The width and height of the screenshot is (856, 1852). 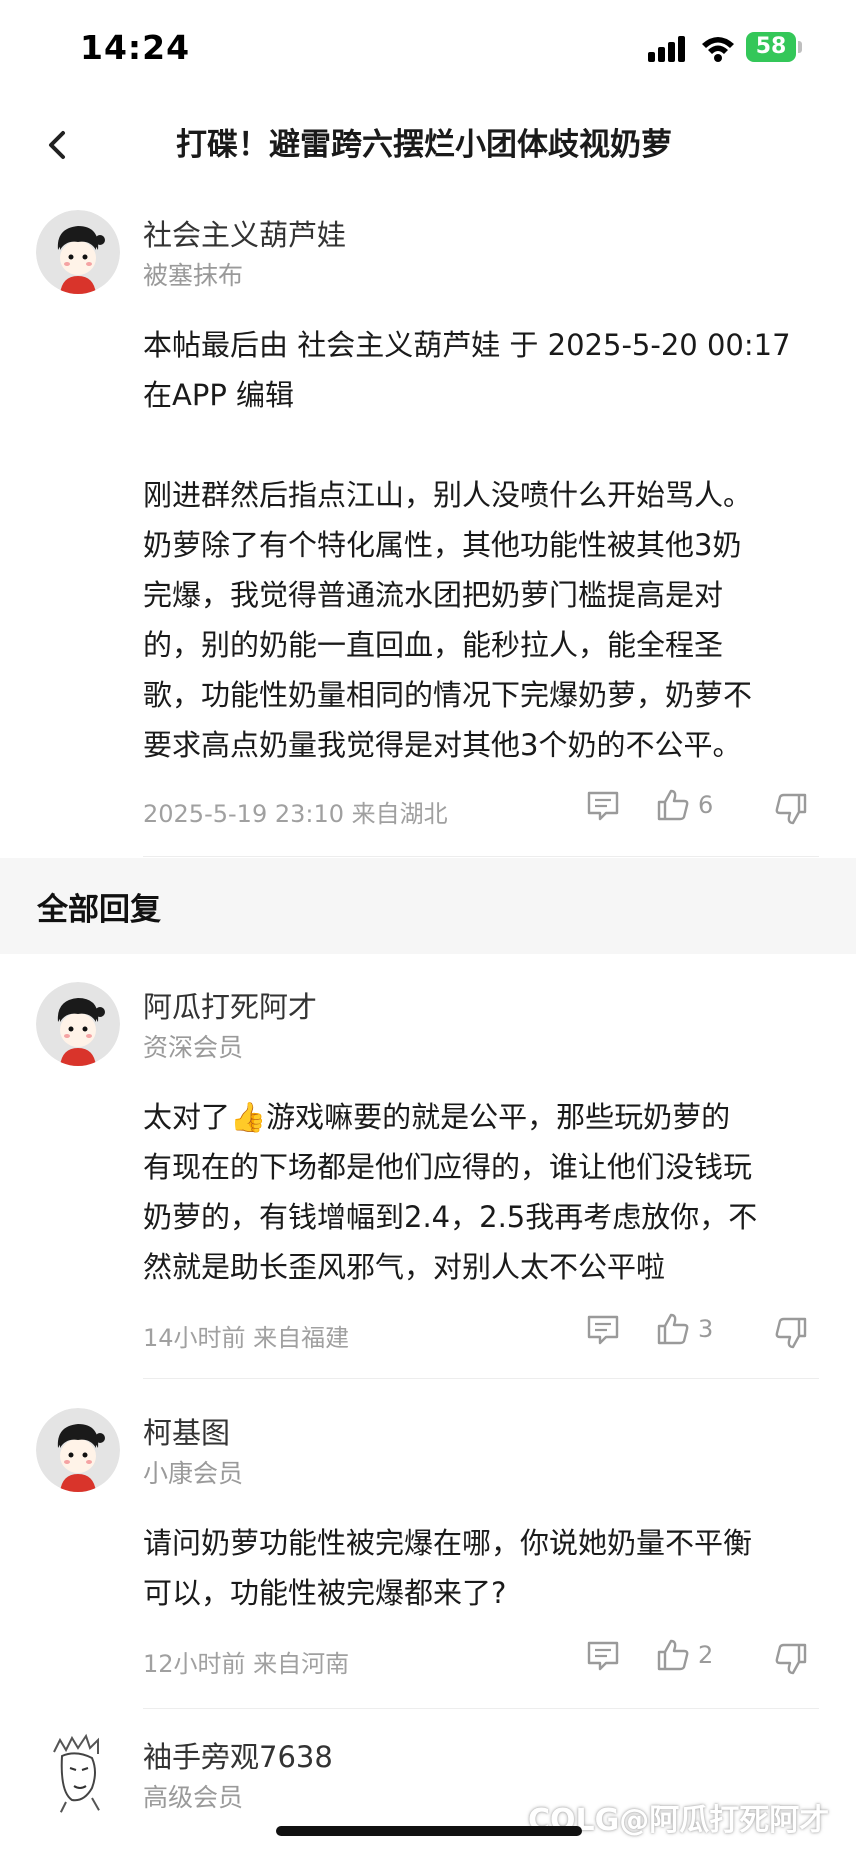 I want to click on like-button: 2, so click(x=684, y=1655).